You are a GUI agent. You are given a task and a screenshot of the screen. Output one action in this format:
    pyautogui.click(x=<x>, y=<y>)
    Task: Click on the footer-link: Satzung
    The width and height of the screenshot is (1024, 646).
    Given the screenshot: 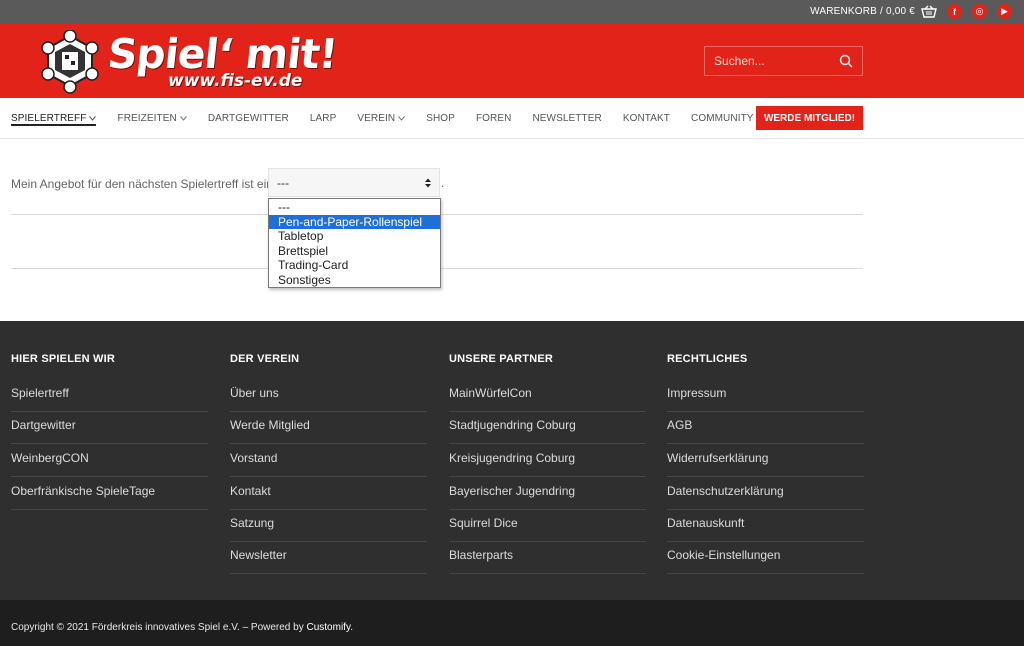 What is the action you would take?
    pyautogui.click(x=328, y=526)
    